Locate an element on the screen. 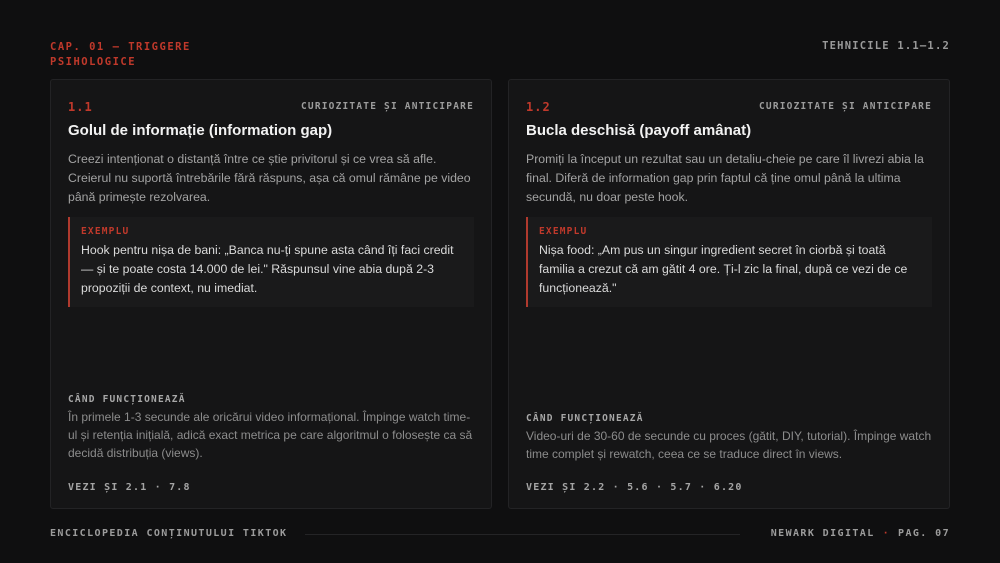 Image resolution: width=1000 pixels, height=563 pixels. footer-divider is located at coordinates (522, 534).